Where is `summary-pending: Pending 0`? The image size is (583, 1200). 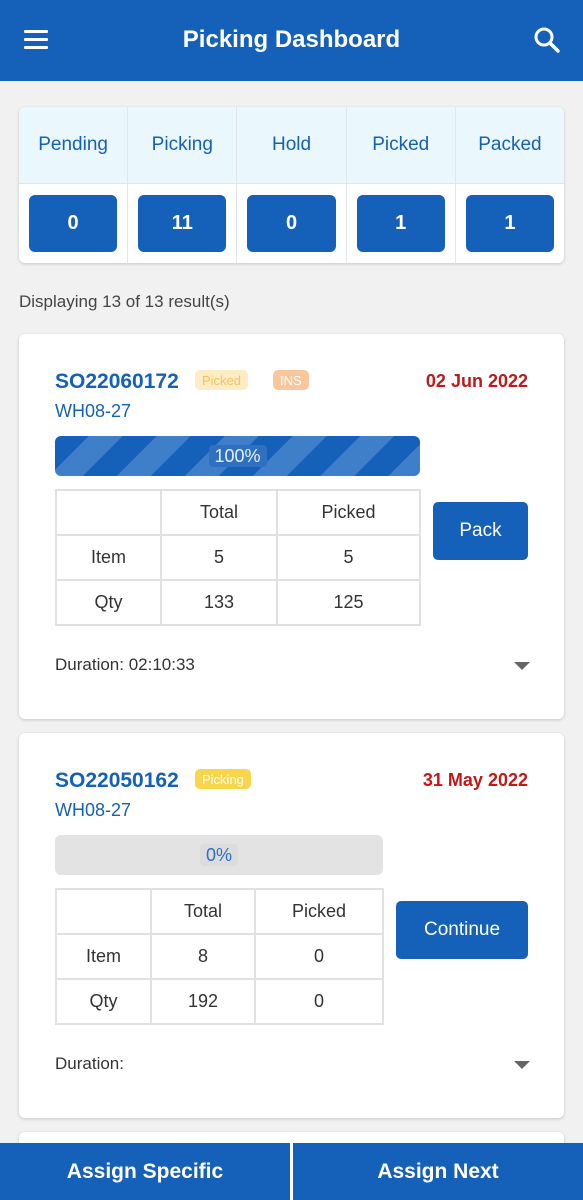
summary-pending: Pending 0 is located at coordinates (74, 185).